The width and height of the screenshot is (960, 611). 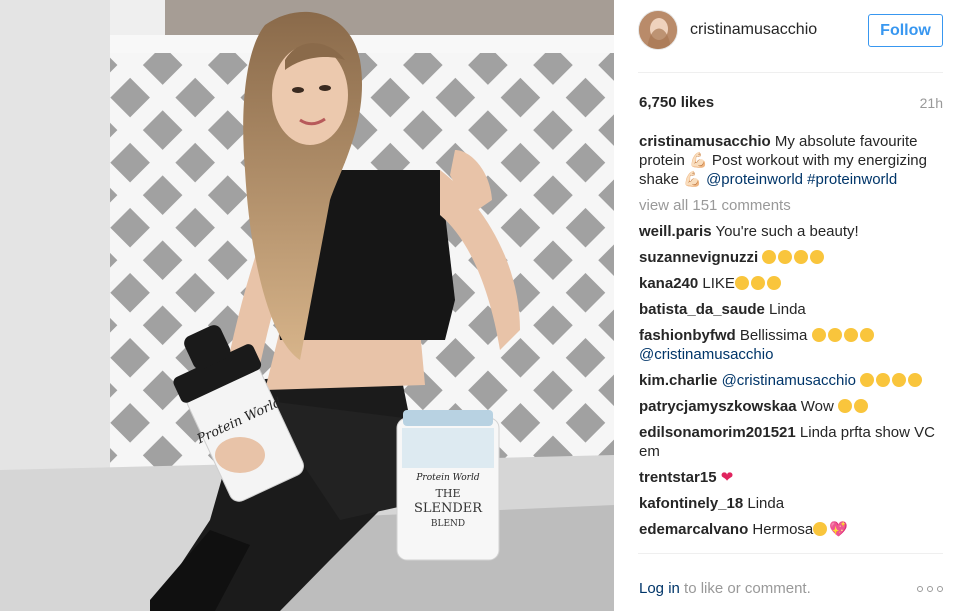 What do you see at coordinates (794, 283) in the screenshot?
I see `comment-item: kana240 LIKE` at bounding box center [794, 283].